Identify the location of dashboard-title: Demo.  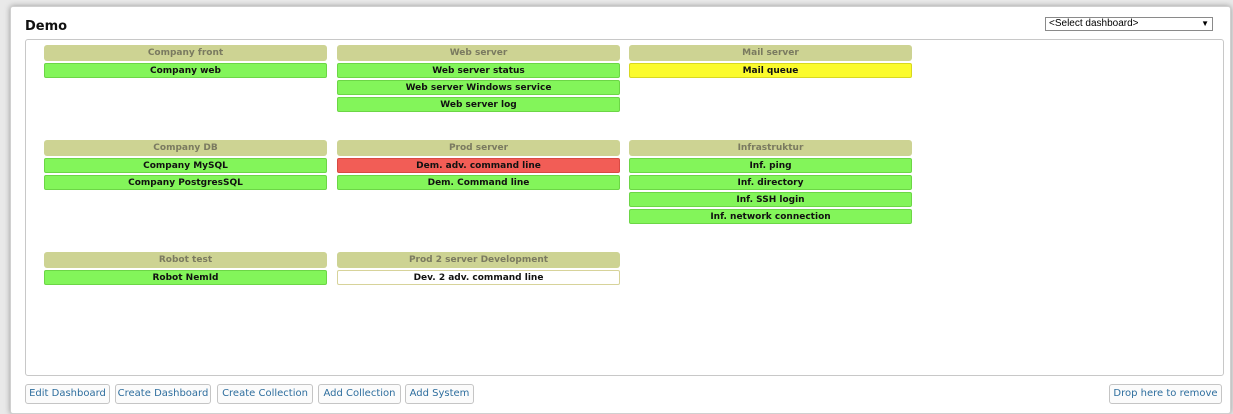
(46, 26).